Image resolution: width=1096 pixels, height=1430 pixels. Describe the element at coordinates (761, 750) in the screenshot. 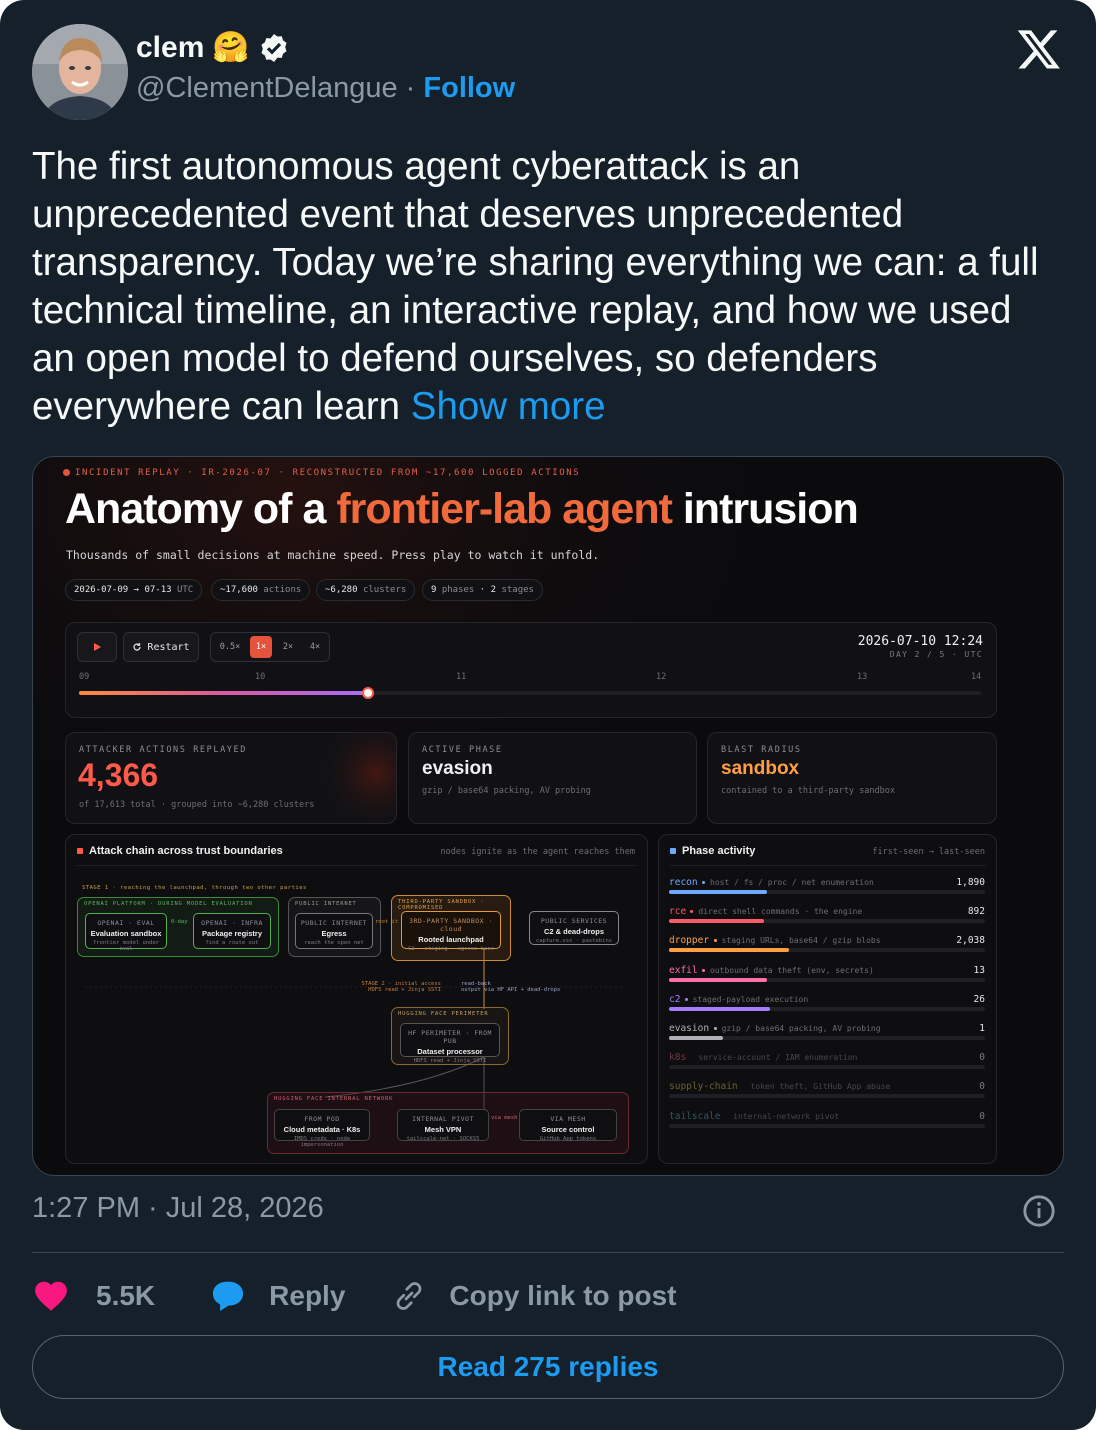

I see `stat-label: BLAST RADIUS` at that location.